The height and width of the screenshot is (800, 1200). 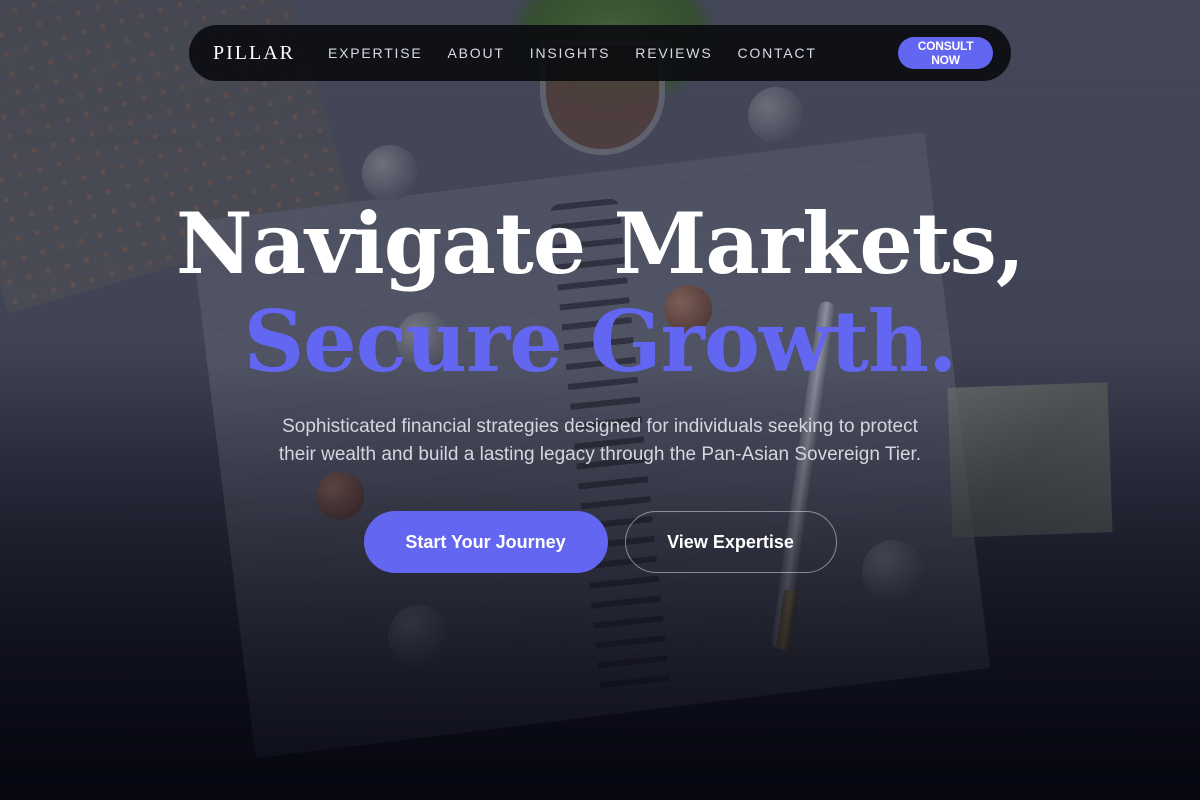 What do you see at coordinates (485, 542) in the screenshot?
I see `start-journey-button: Start Your Journey` at bounding box center [485, 542].